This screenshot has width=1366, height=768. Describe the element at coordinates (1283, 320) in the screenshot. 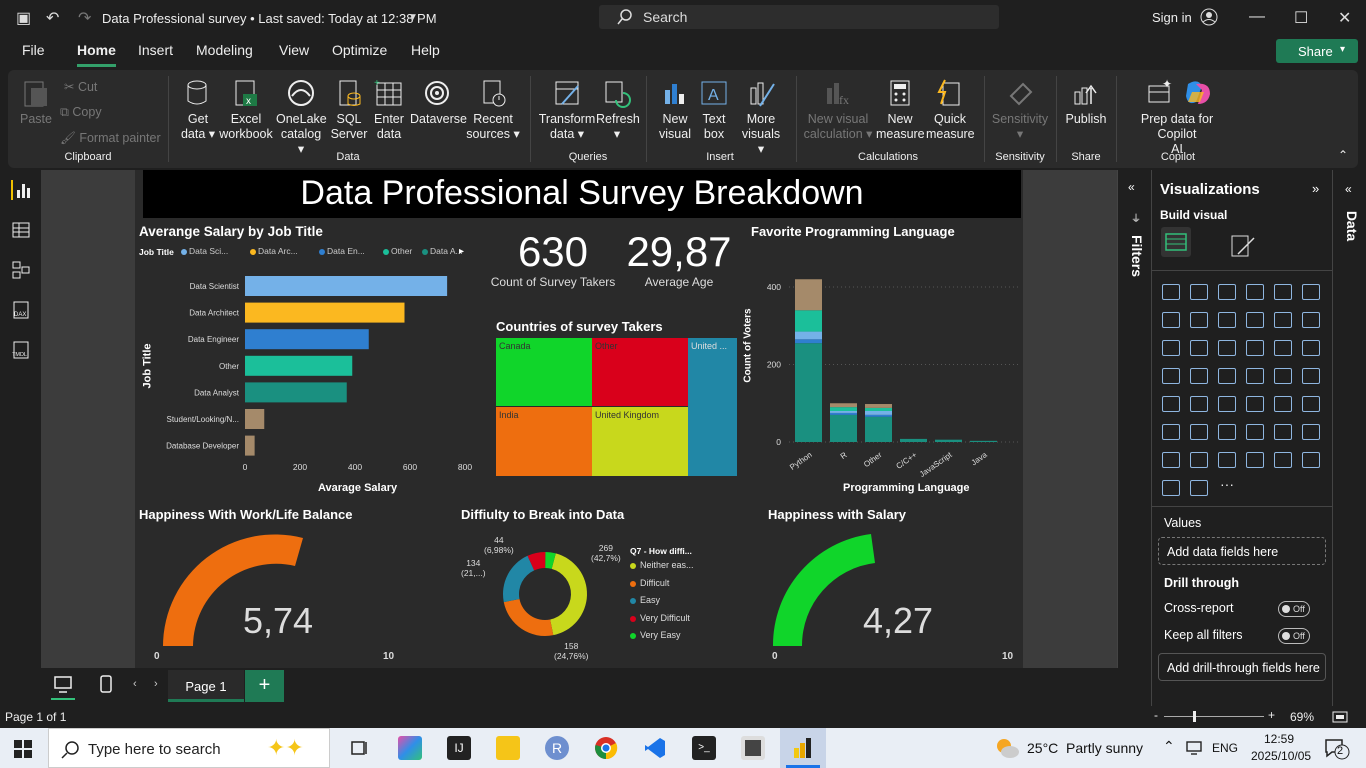

I see `line-column-icon` at that location.